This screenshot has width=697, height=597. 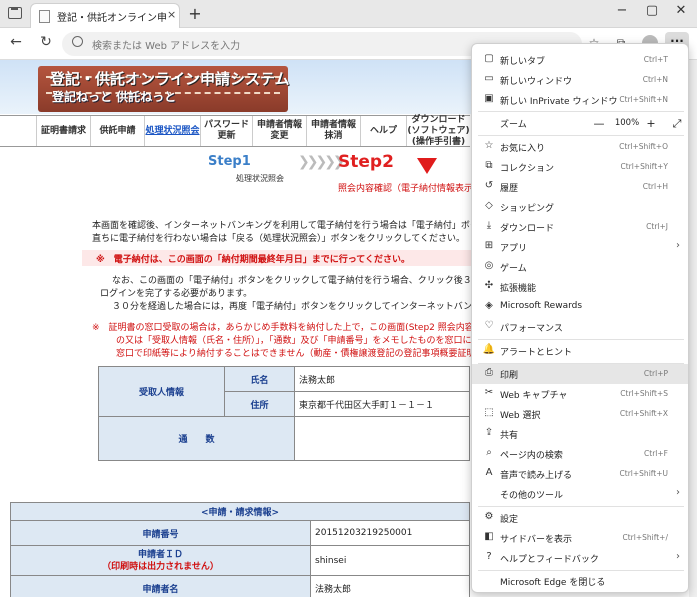 What do you see at coordinates (489, 472) in the screenshot?
I see `read-aloud-icon: A` at bounding box center [489, 472].